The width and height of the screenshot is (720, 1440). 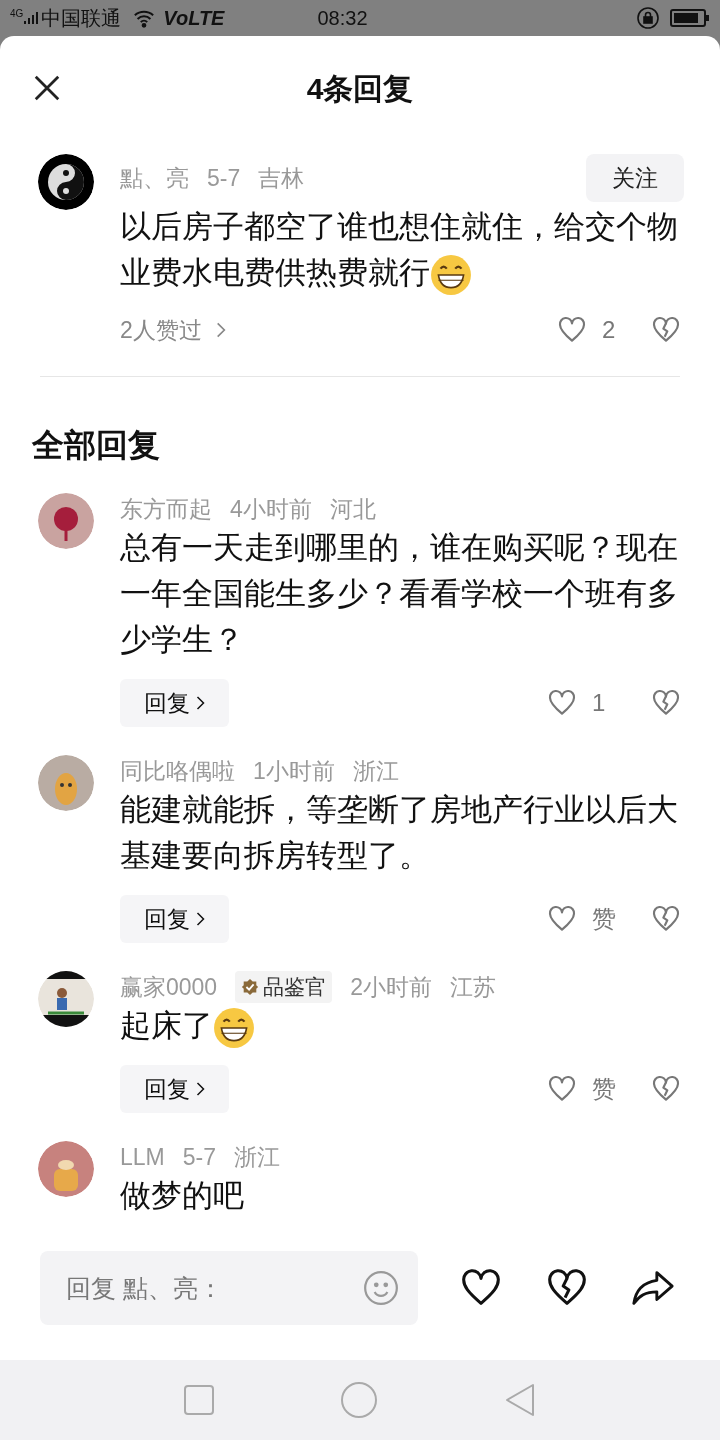 What do you see at coordinates (250, 987) in the screenshot?
I see `check-badge-icon` at bounding box center [250, 987].